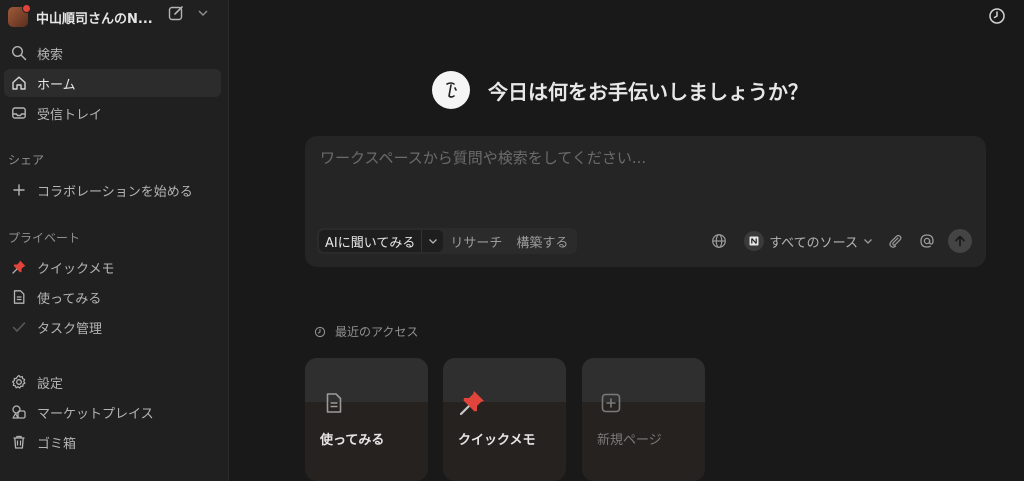 The width and height of the screenshot is (1024, 481). Describe the element at coordinates (504, 419) in the screenshot. I see `recent-card-quick-memo: クイックメモ` at that location.